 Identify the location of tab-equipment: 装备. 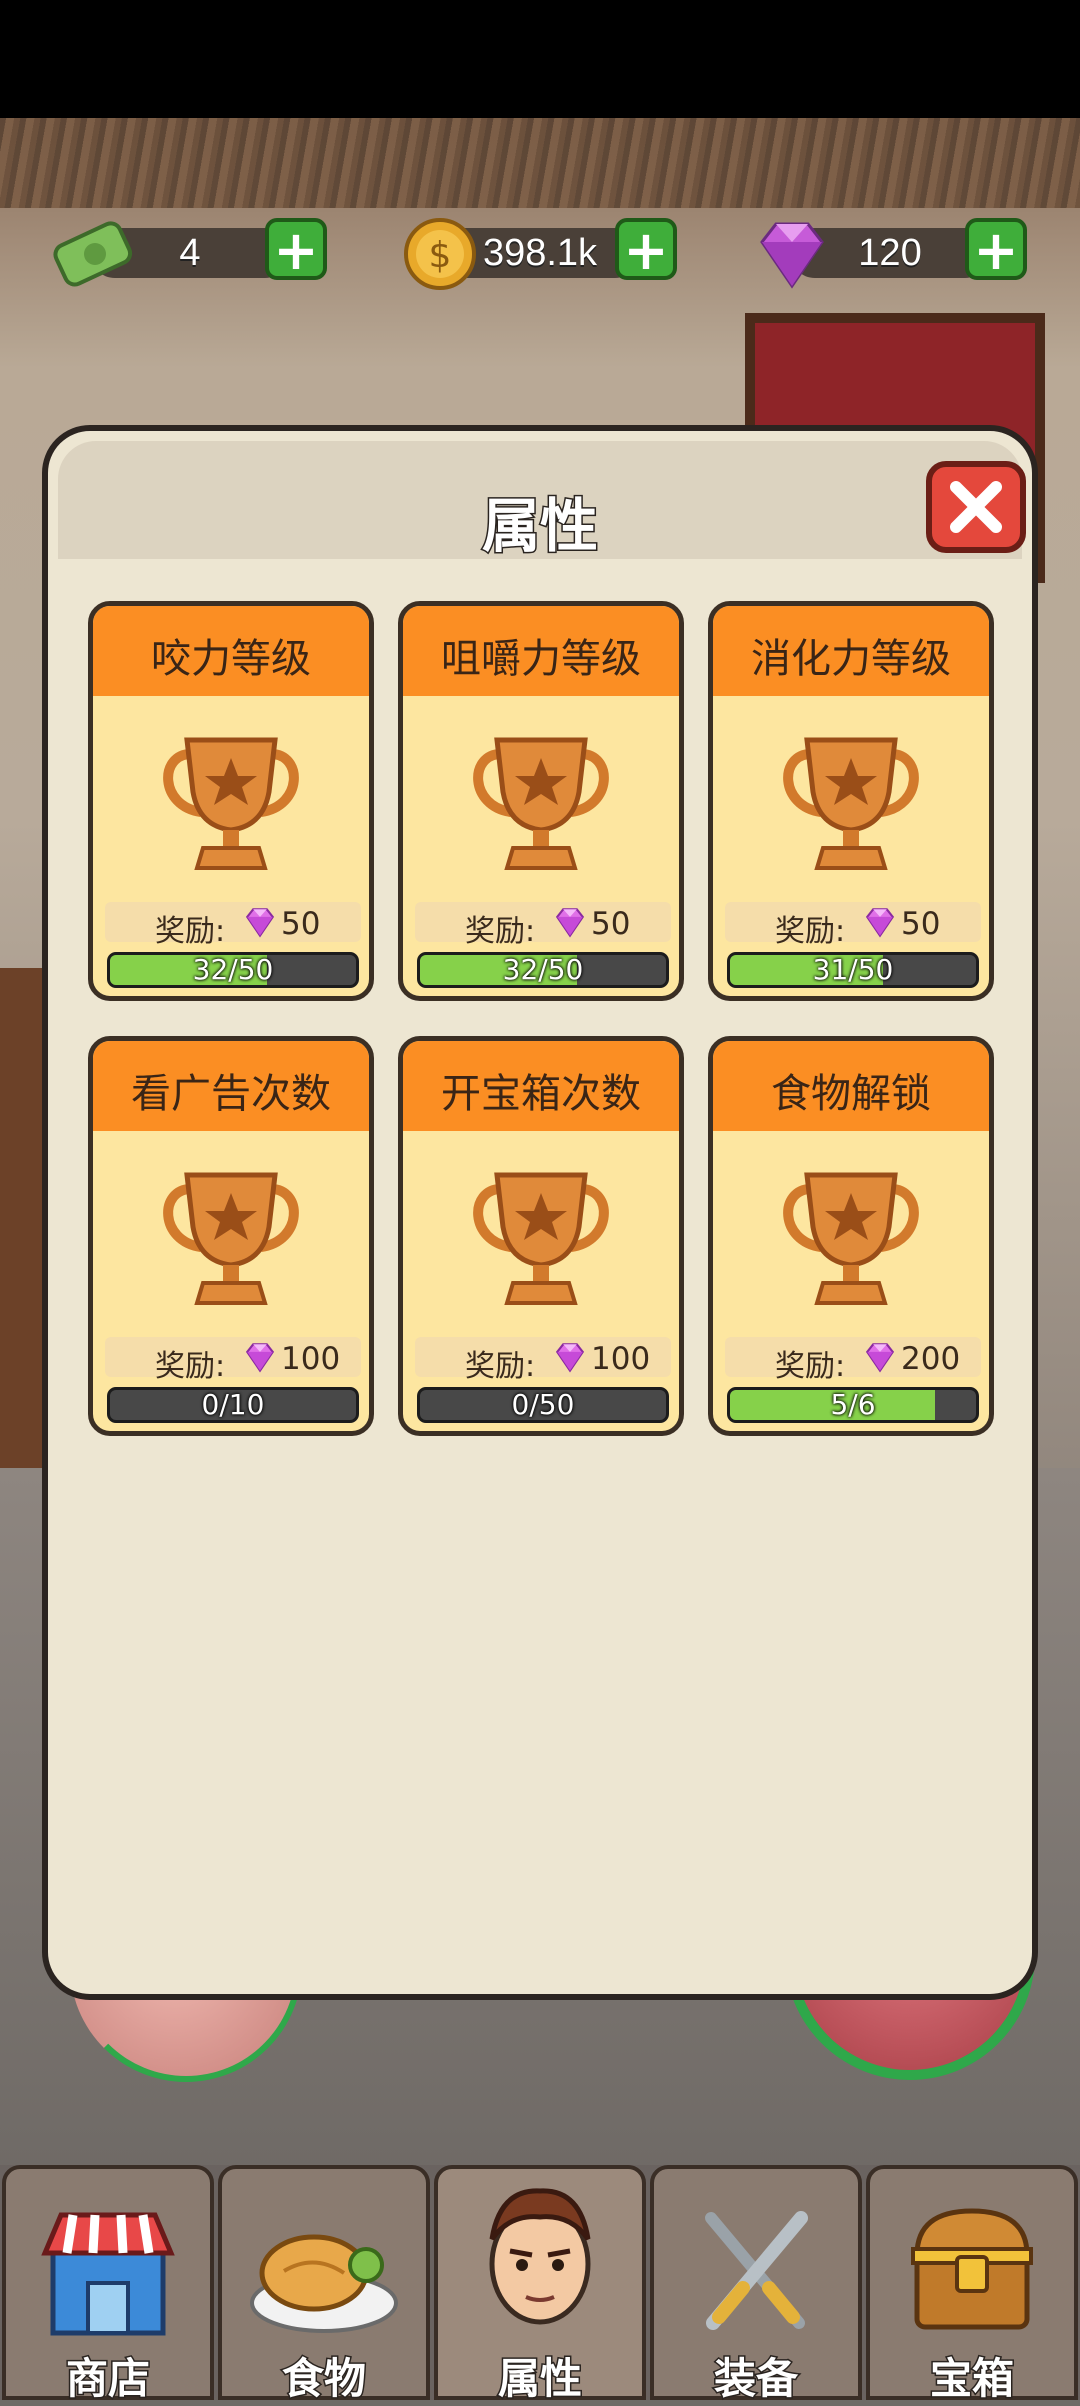
(756, 2285).